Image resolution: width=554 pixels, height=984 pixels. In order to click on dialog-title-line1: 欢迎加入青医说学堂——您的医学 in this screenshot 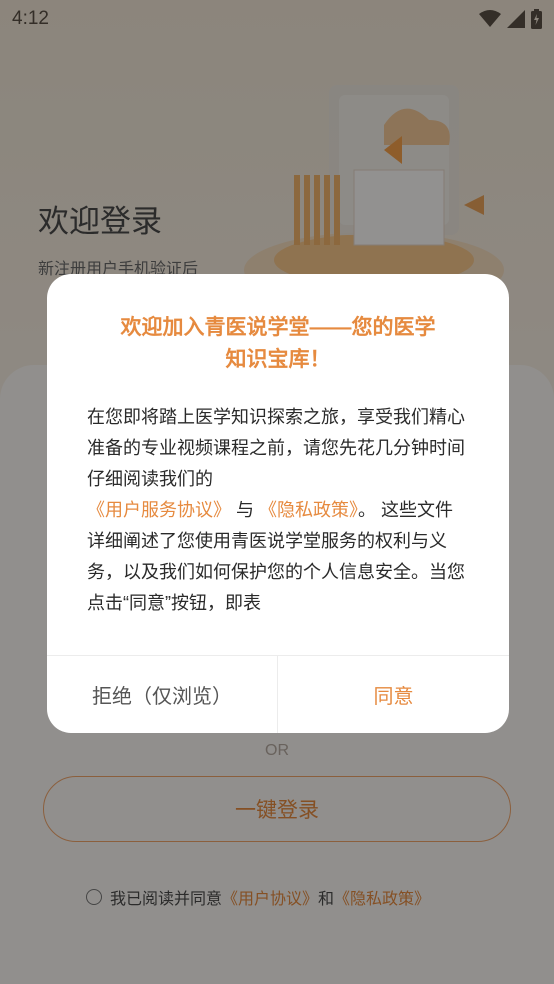, I will do `click(278, 327)`.